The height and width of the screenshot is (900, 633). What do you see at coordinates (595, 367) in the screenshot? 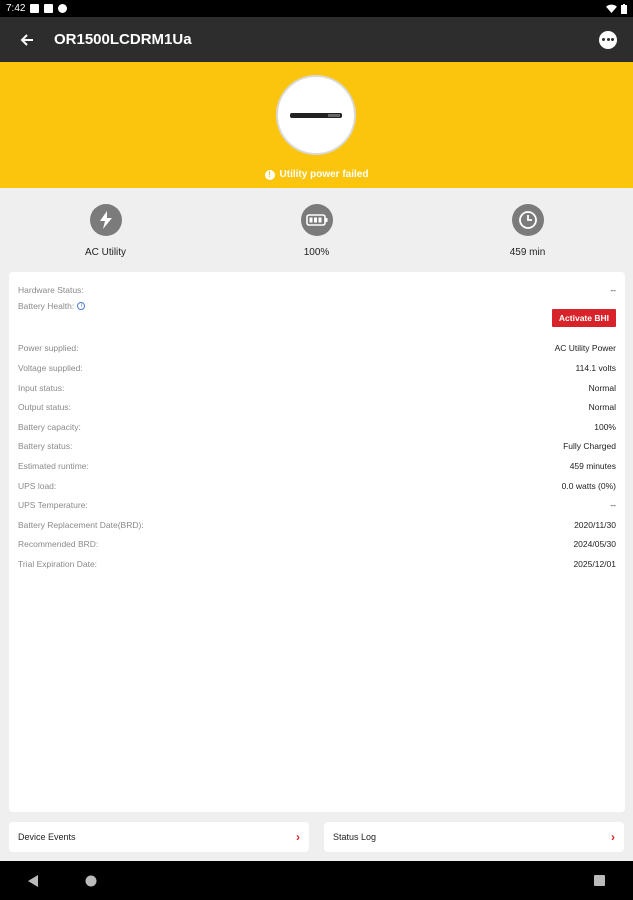
I see `detail-value: 114.1 volts` at bounding box center [595, 367].